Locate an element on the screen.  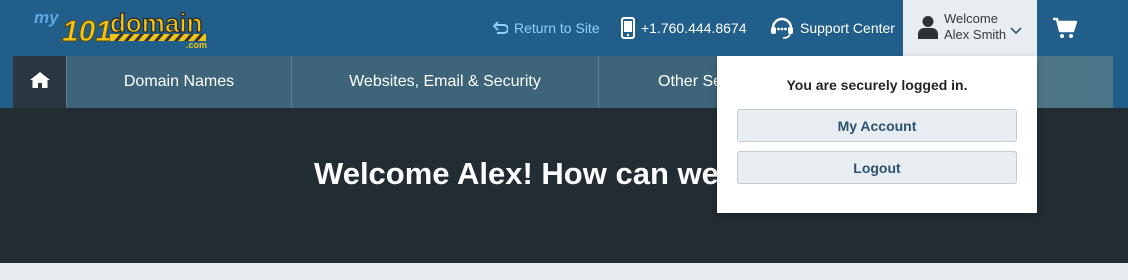
nav-websites-email-security: Websites, Email & Security is located at coordinates (444, 82).